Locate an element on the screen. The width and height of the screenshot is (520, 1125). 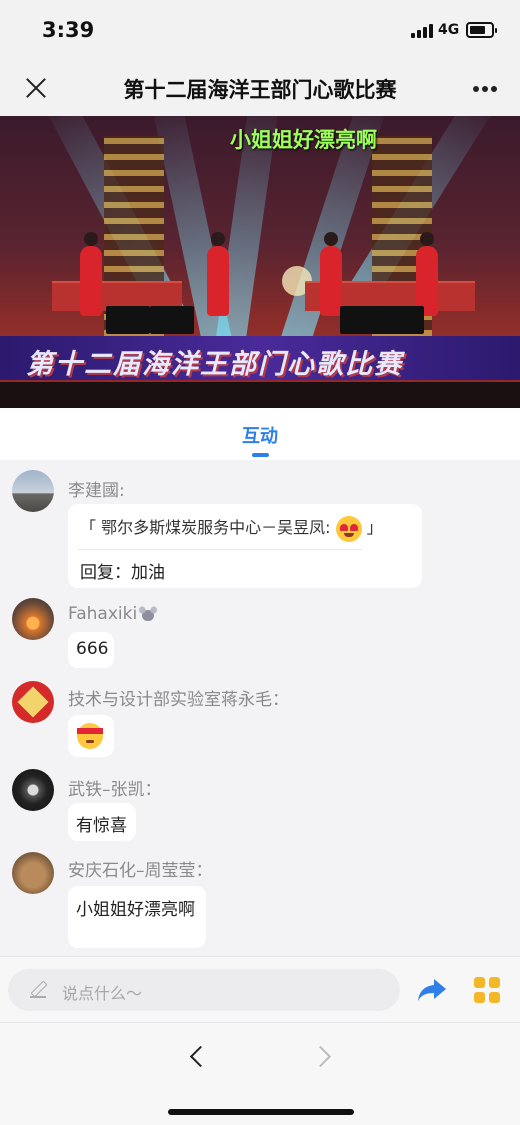
quote-suffix: 」 is located at coordinates (374, 527).